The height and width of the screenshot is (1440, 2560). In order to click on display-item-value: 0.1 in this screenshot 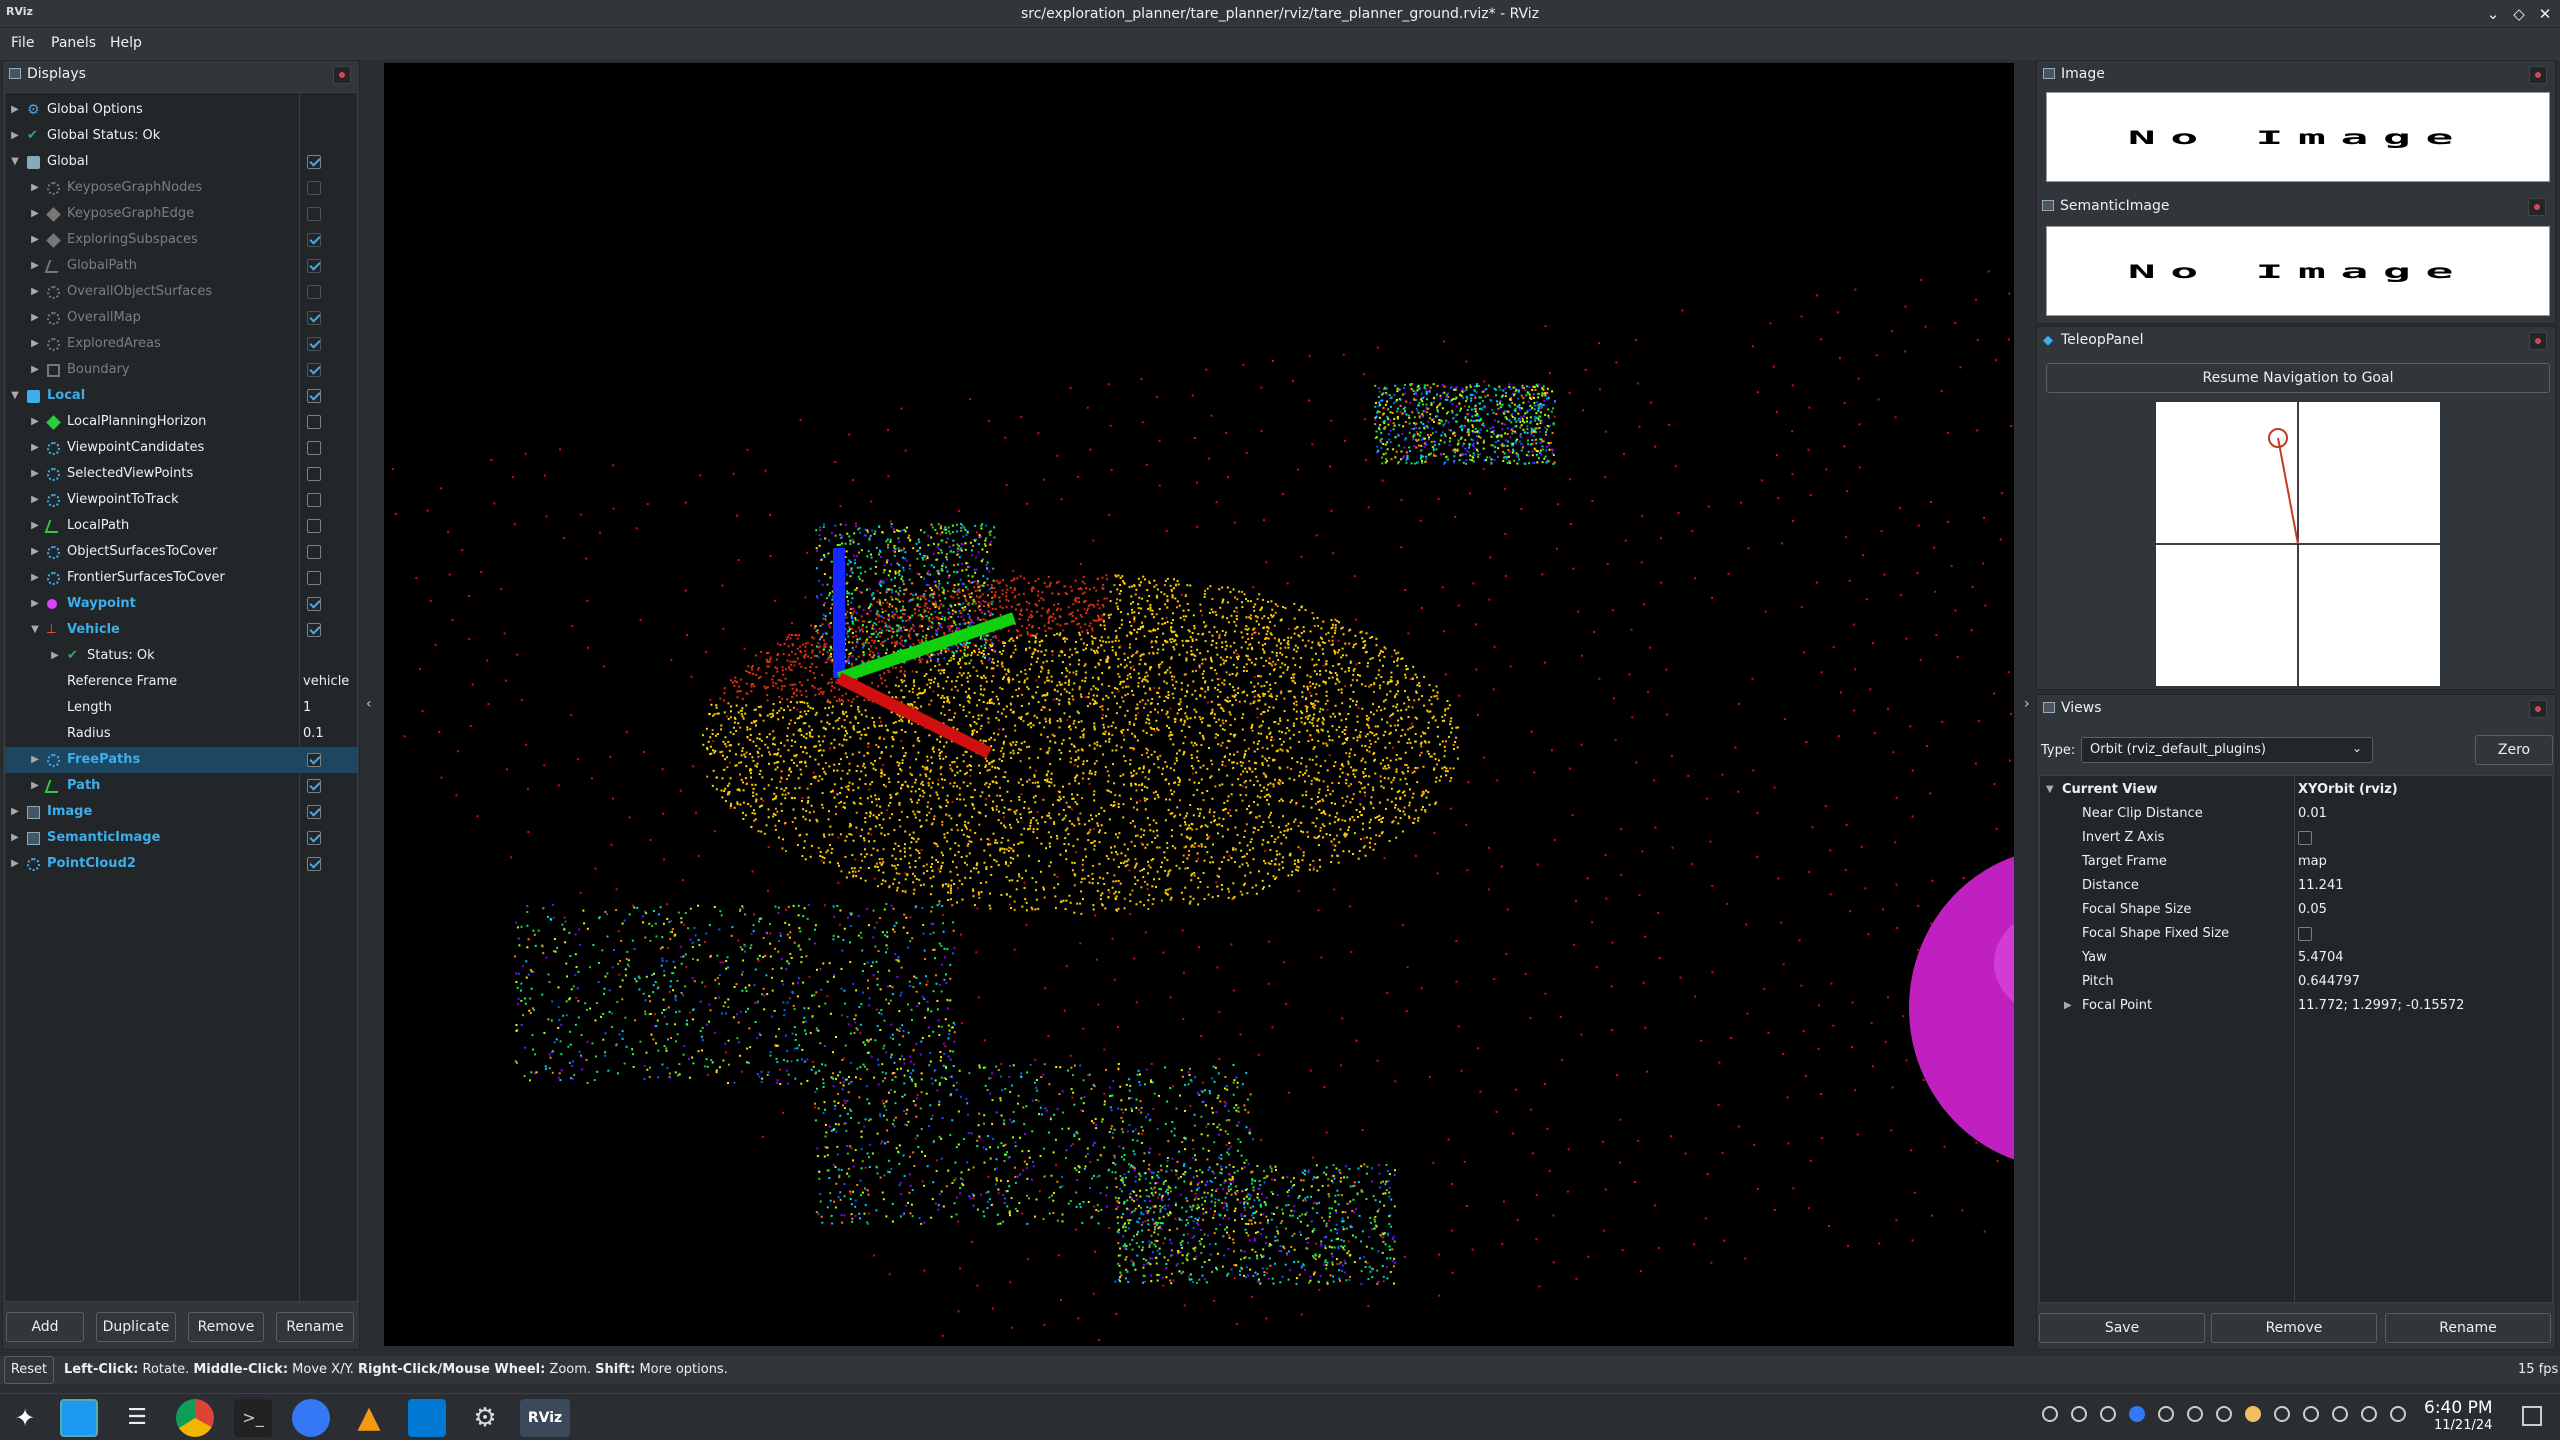, I will do `click(313, 734)`.